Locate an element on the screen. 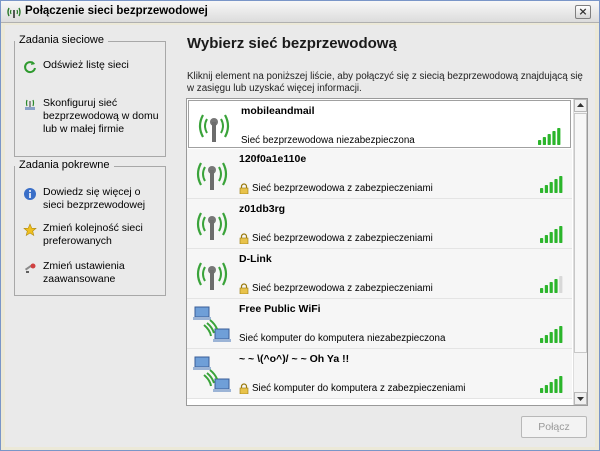 This screenshot has width=600, height=451. change-advanced-settings-link: Zmień ustawienia zaawansowane is located at coordinates (93, 273).